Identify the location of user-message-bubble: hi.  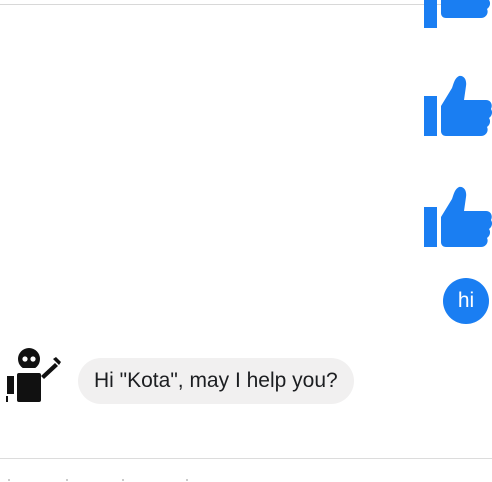
(466, 301).